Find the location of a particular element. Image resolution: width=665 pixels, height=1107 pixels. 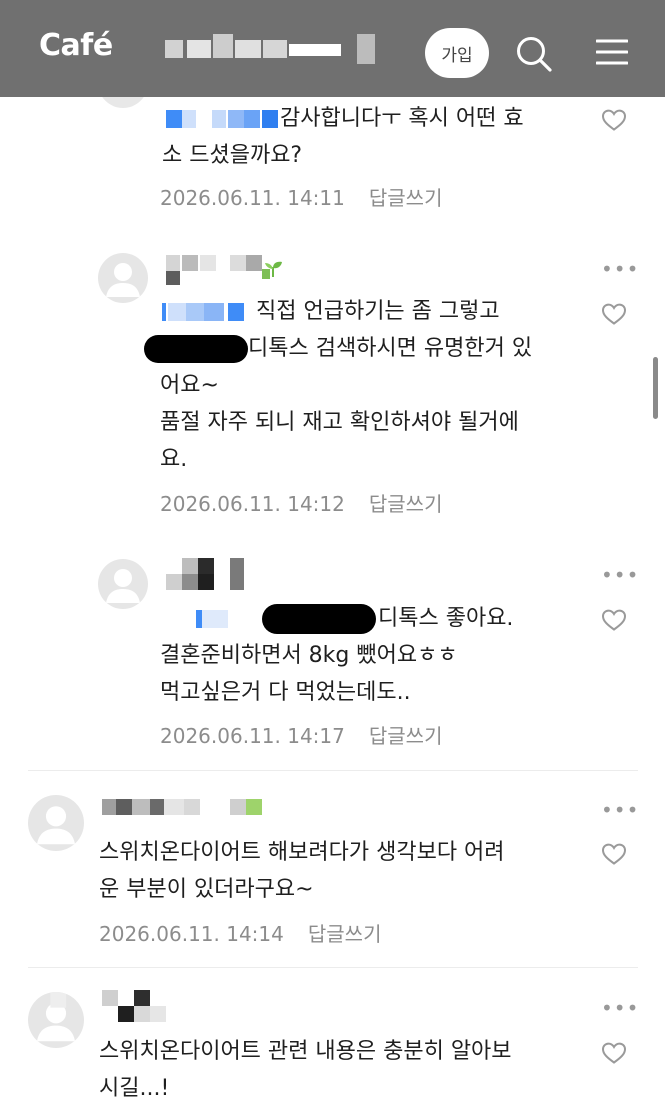

join-button: 가입 is located at coordinates (457, 53).